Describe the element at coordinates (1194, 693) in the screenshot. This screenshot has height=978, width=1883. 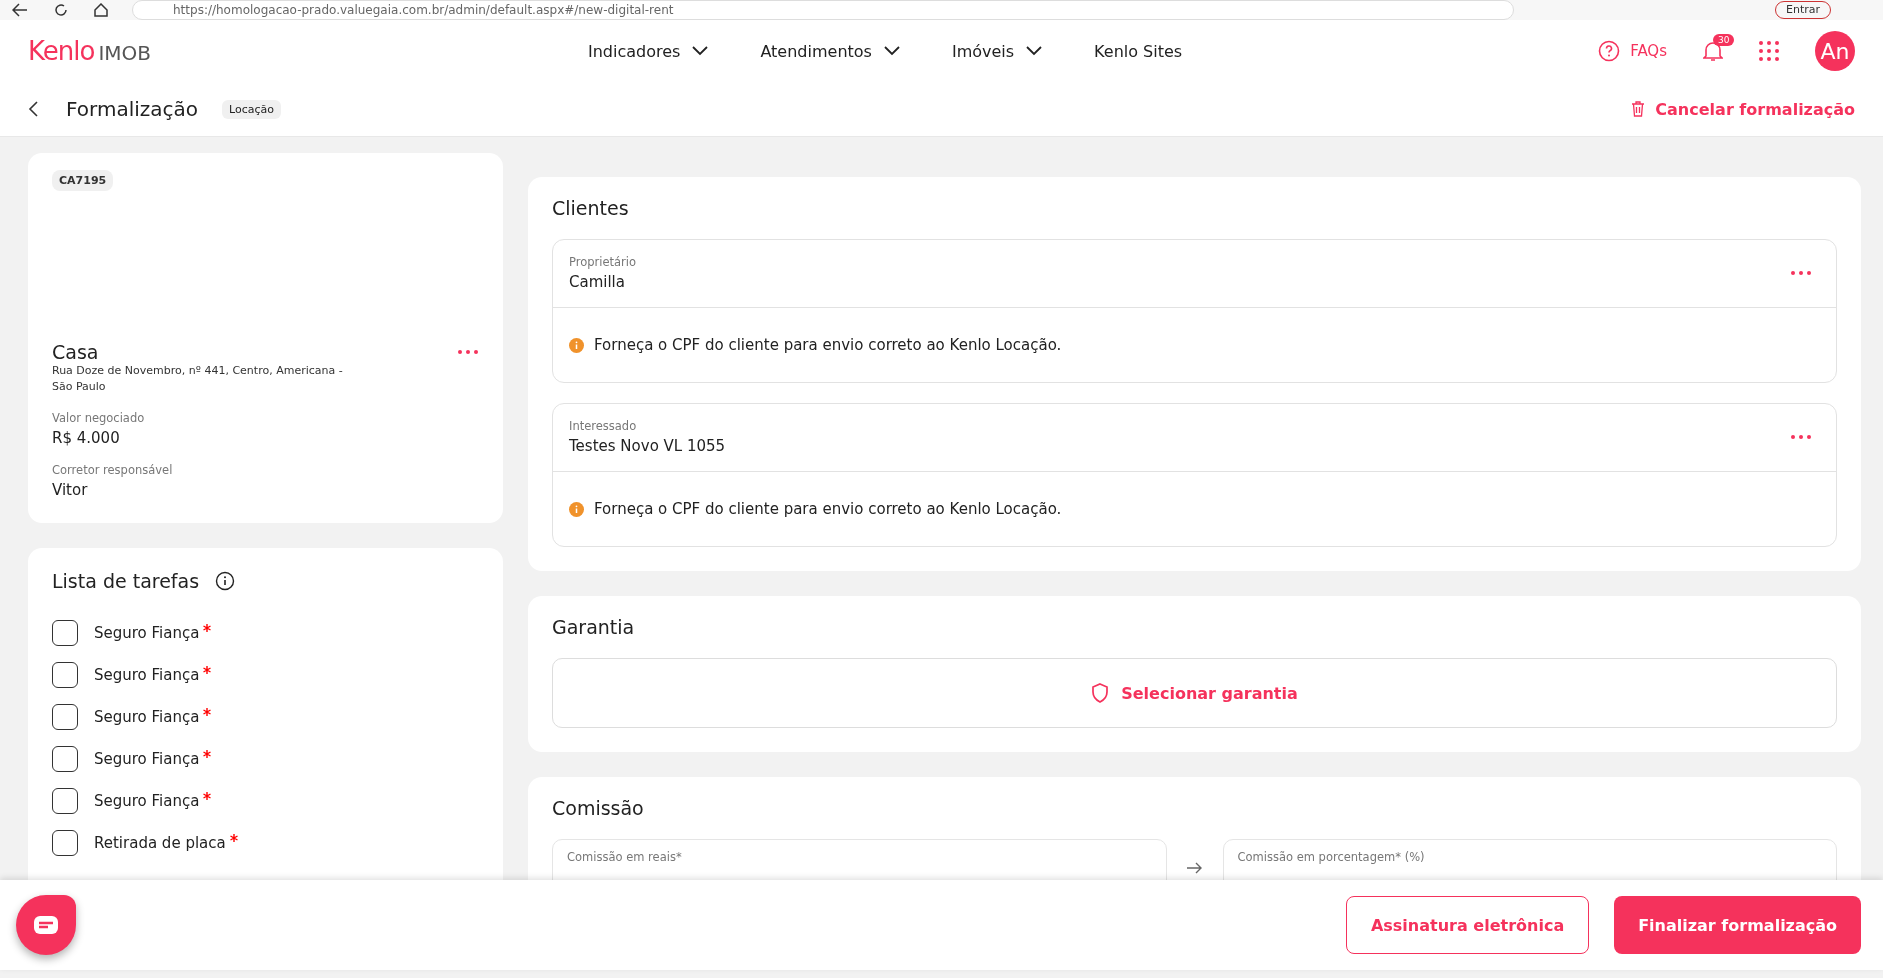
I see `select-guarantee-button: Selecionar garantia` at that location.